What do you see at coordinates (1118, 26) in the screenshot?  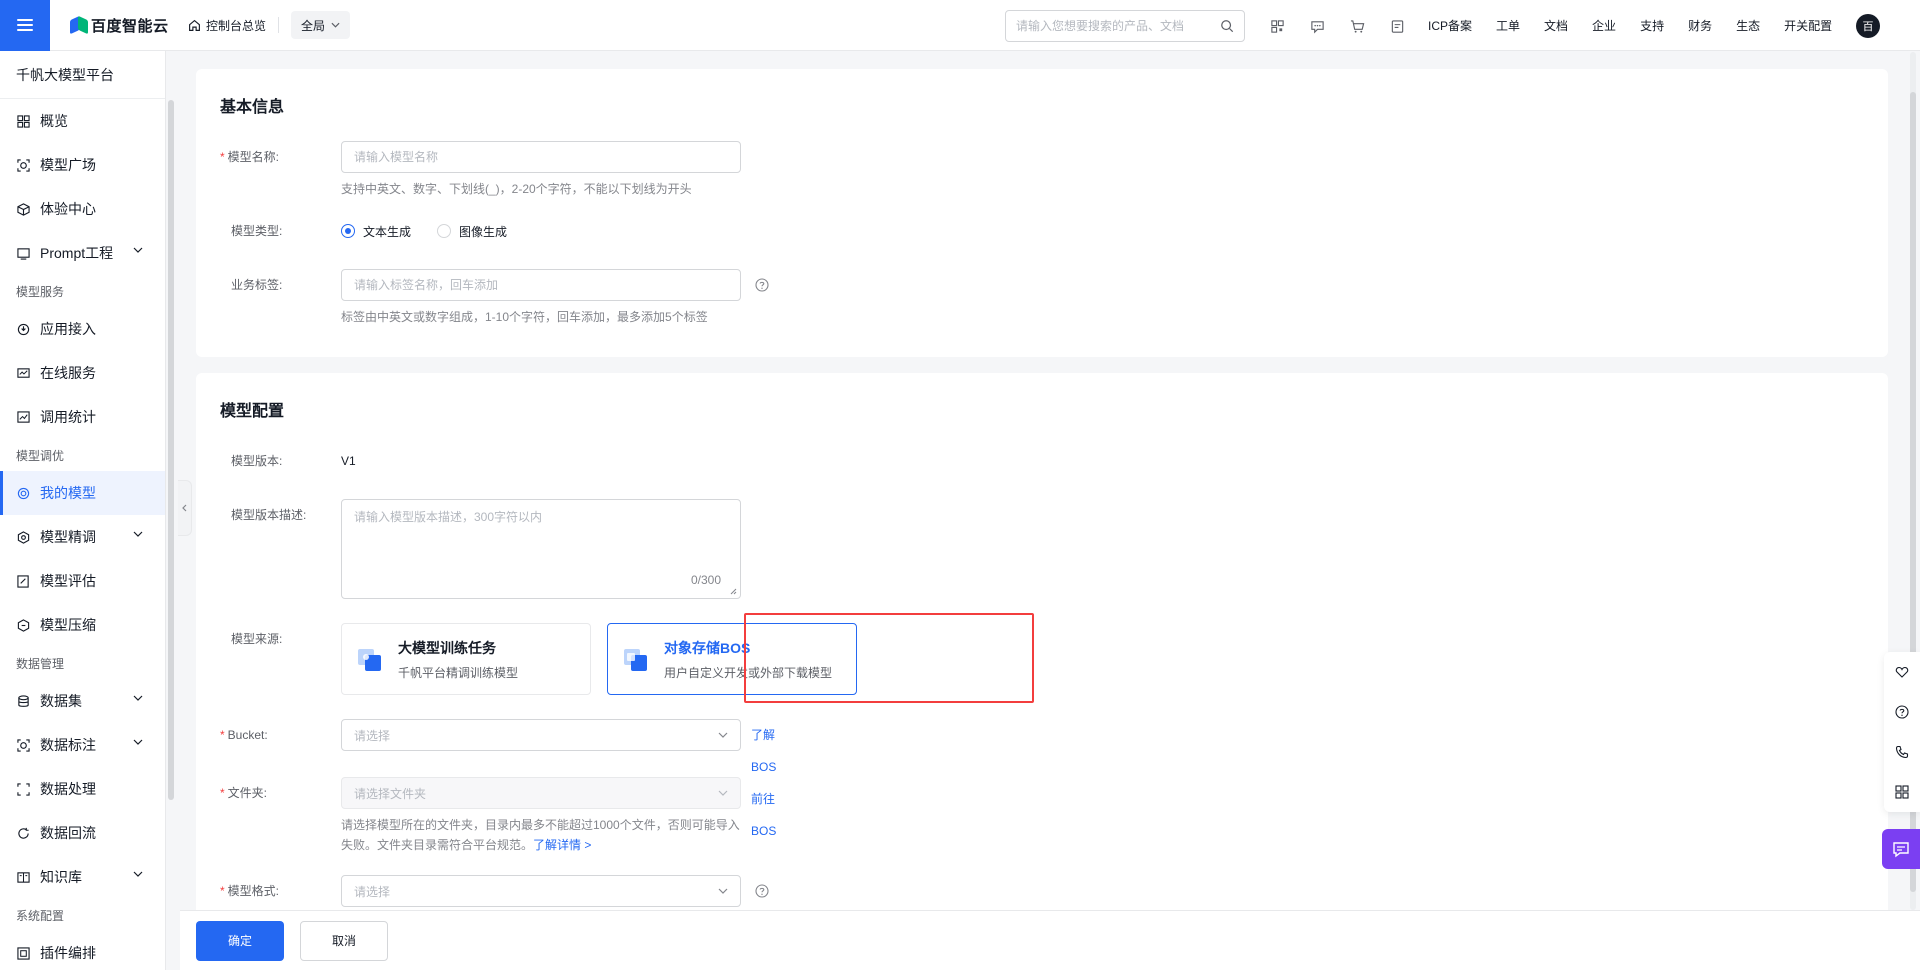 I see `search-input` at bounding box center [1118, 26].